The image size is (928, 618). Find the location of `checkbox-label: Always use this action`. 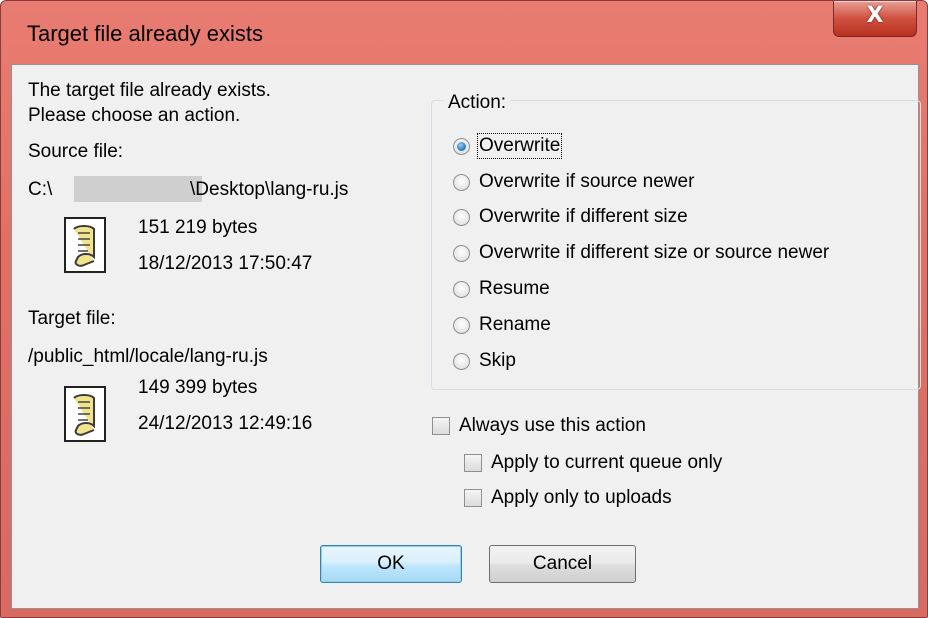

checkbox-label: Always use this action is located at coordinates (552, 425).